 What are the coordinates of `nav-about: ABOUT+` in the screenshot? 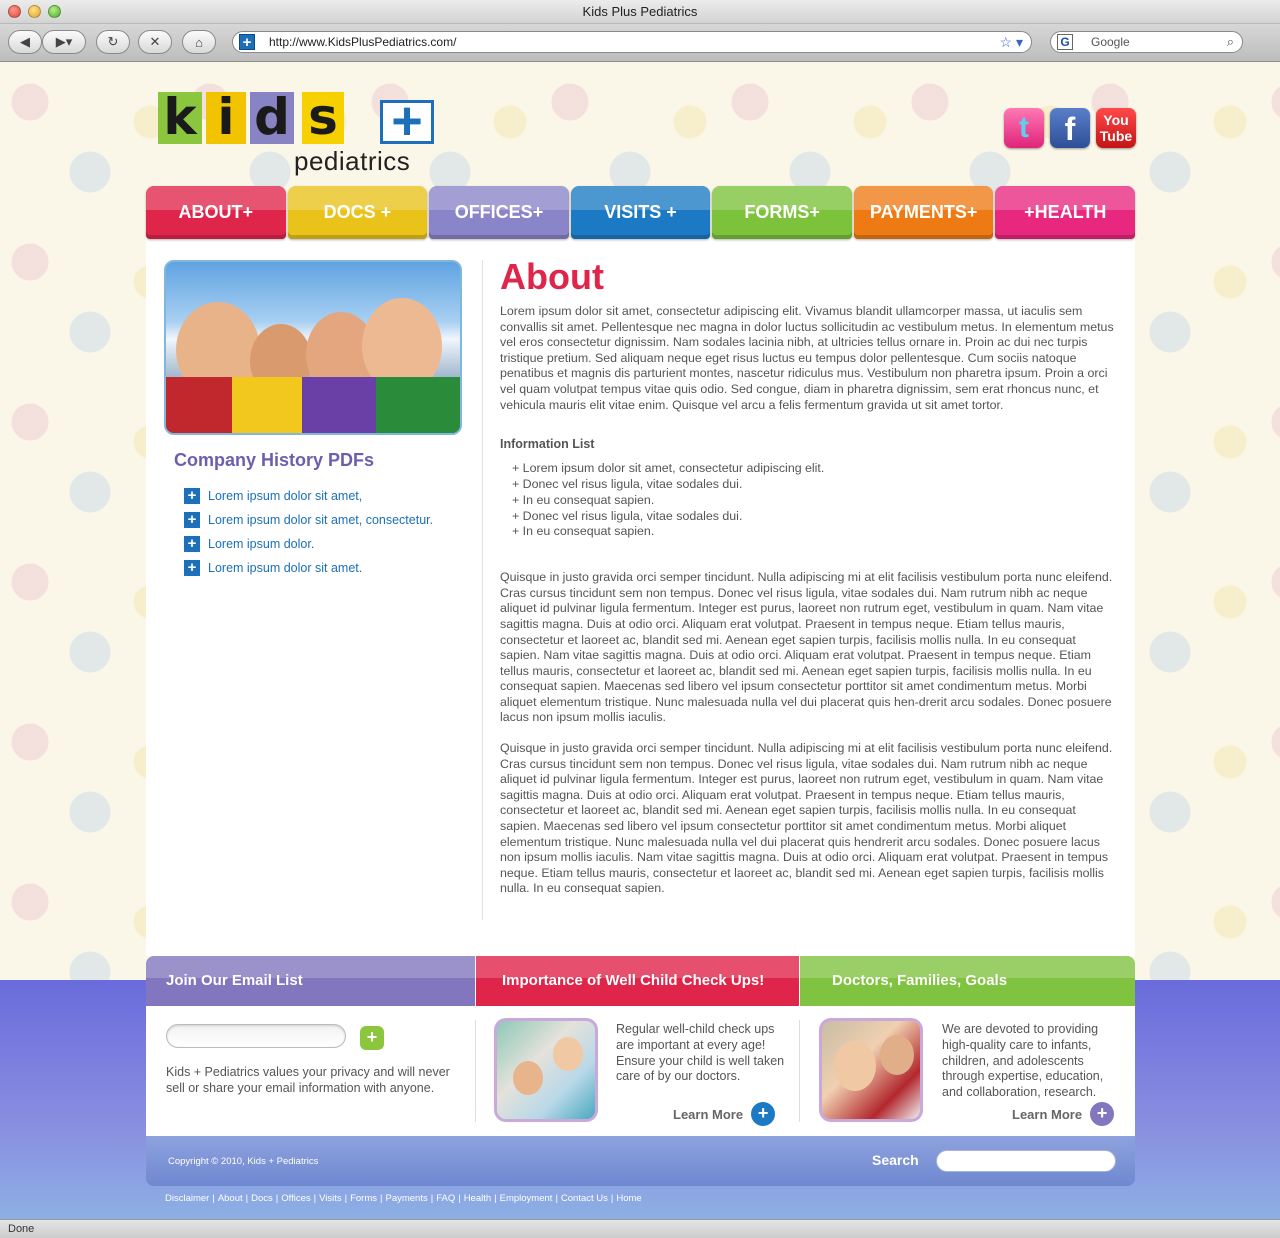 It's located at (216, 212).